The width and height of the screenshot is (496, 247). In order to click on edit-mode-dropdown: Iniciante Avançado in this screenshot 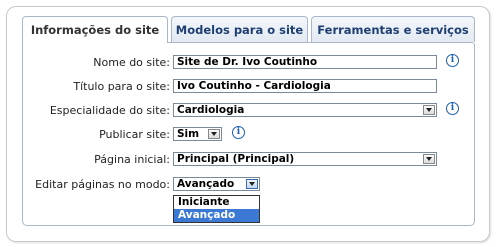, I will do `click(216, 209)`.